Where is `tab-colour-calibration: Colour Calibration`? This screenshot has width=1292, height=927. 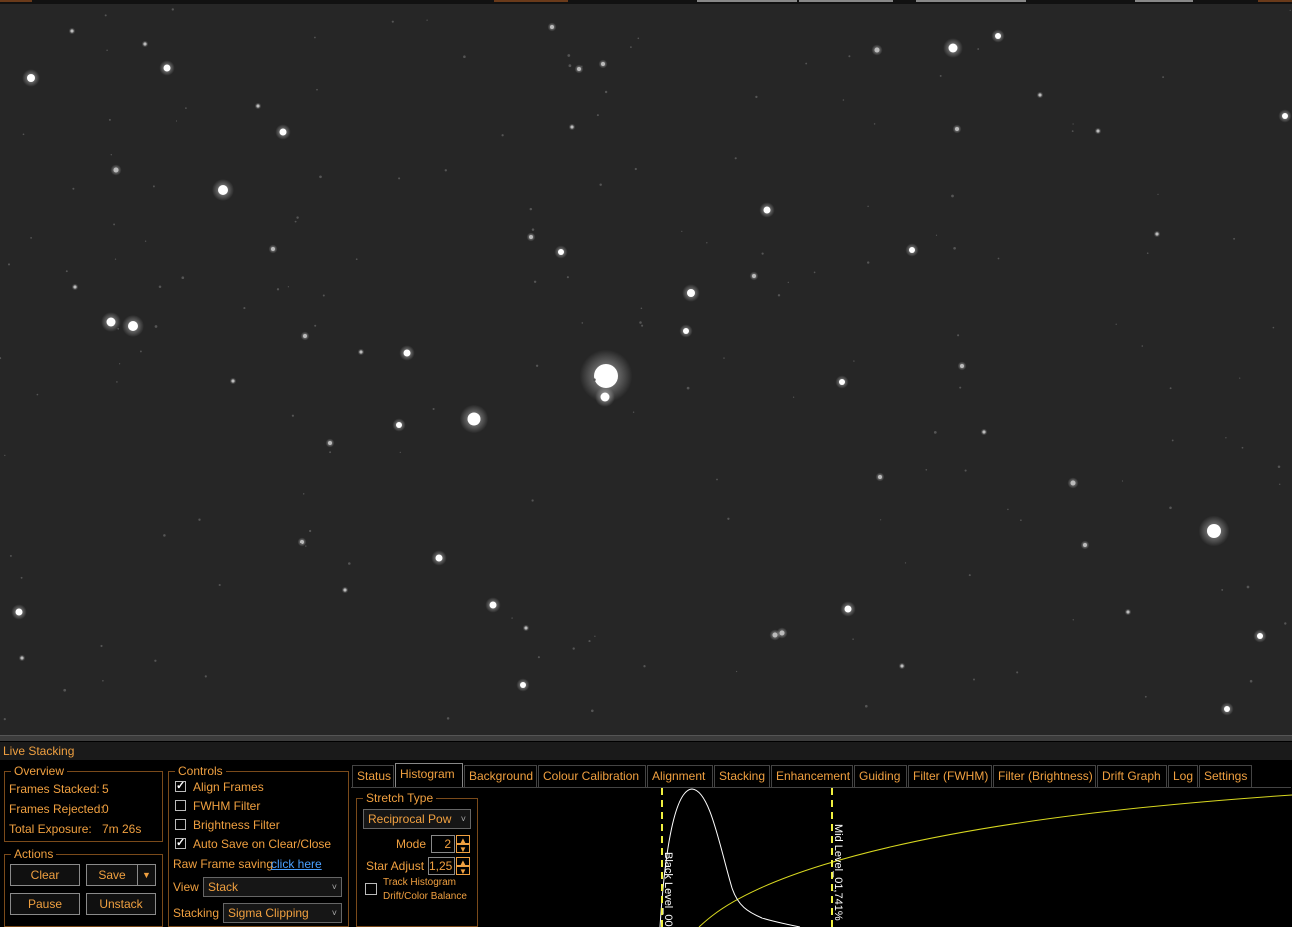
tab-colour-calibration: Colour Calibration is located at coordinates (592, 776).